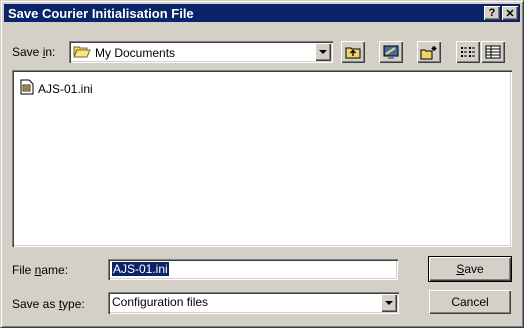  What do you see at coordinates (82, 52) in the screenshot?
I see `folder-icon` at bounding box center [82, 52].